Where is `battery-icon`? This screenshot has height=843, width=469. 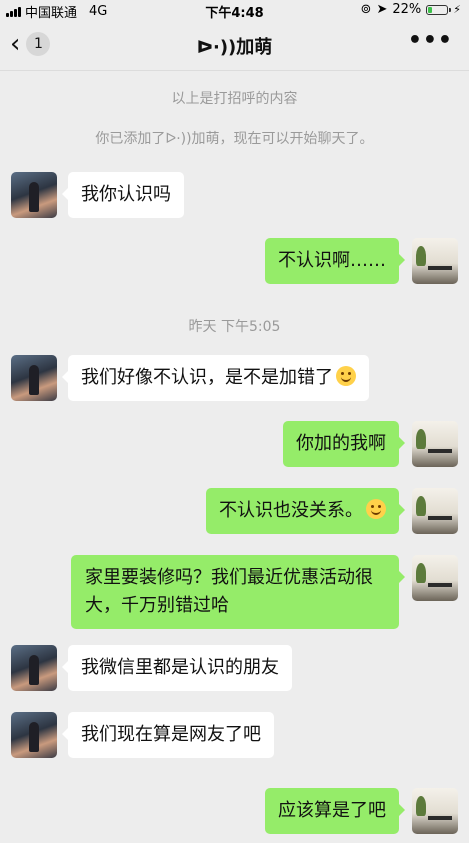
battery-icon is located at coordinates (439, 9).